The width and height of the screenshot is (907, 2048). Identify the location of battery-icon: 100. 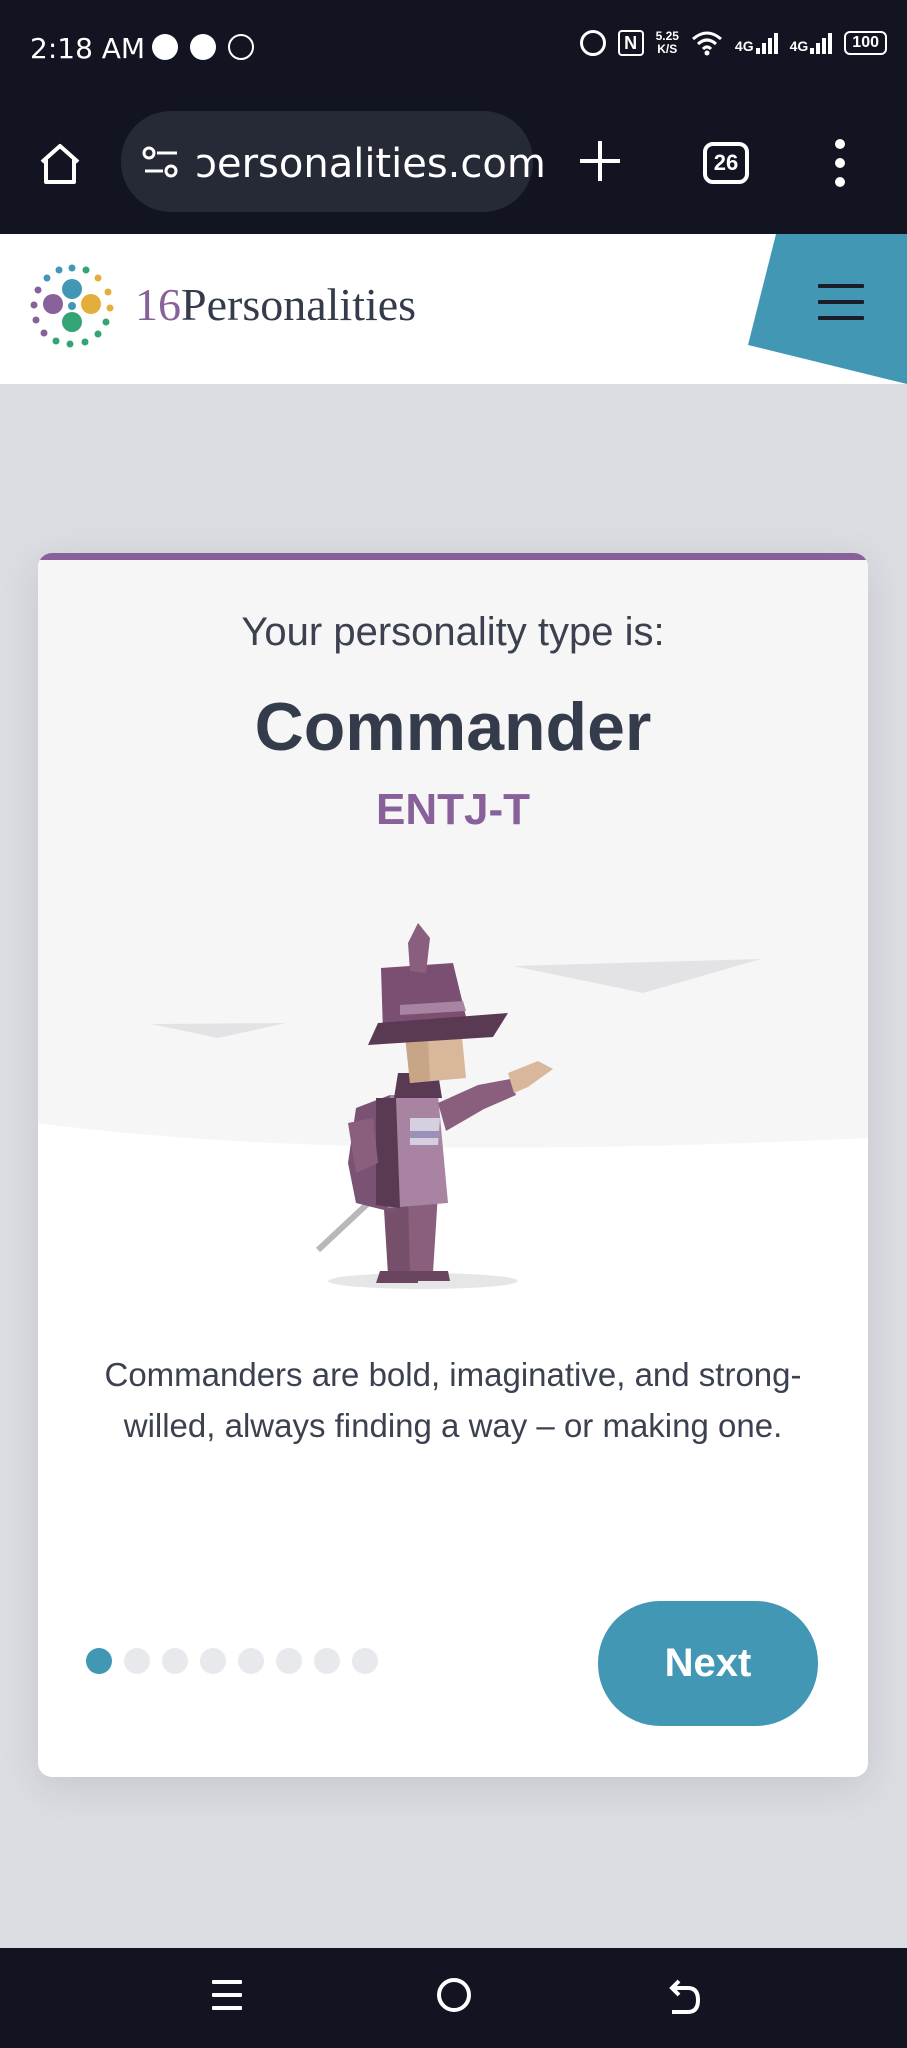
(865, 43).